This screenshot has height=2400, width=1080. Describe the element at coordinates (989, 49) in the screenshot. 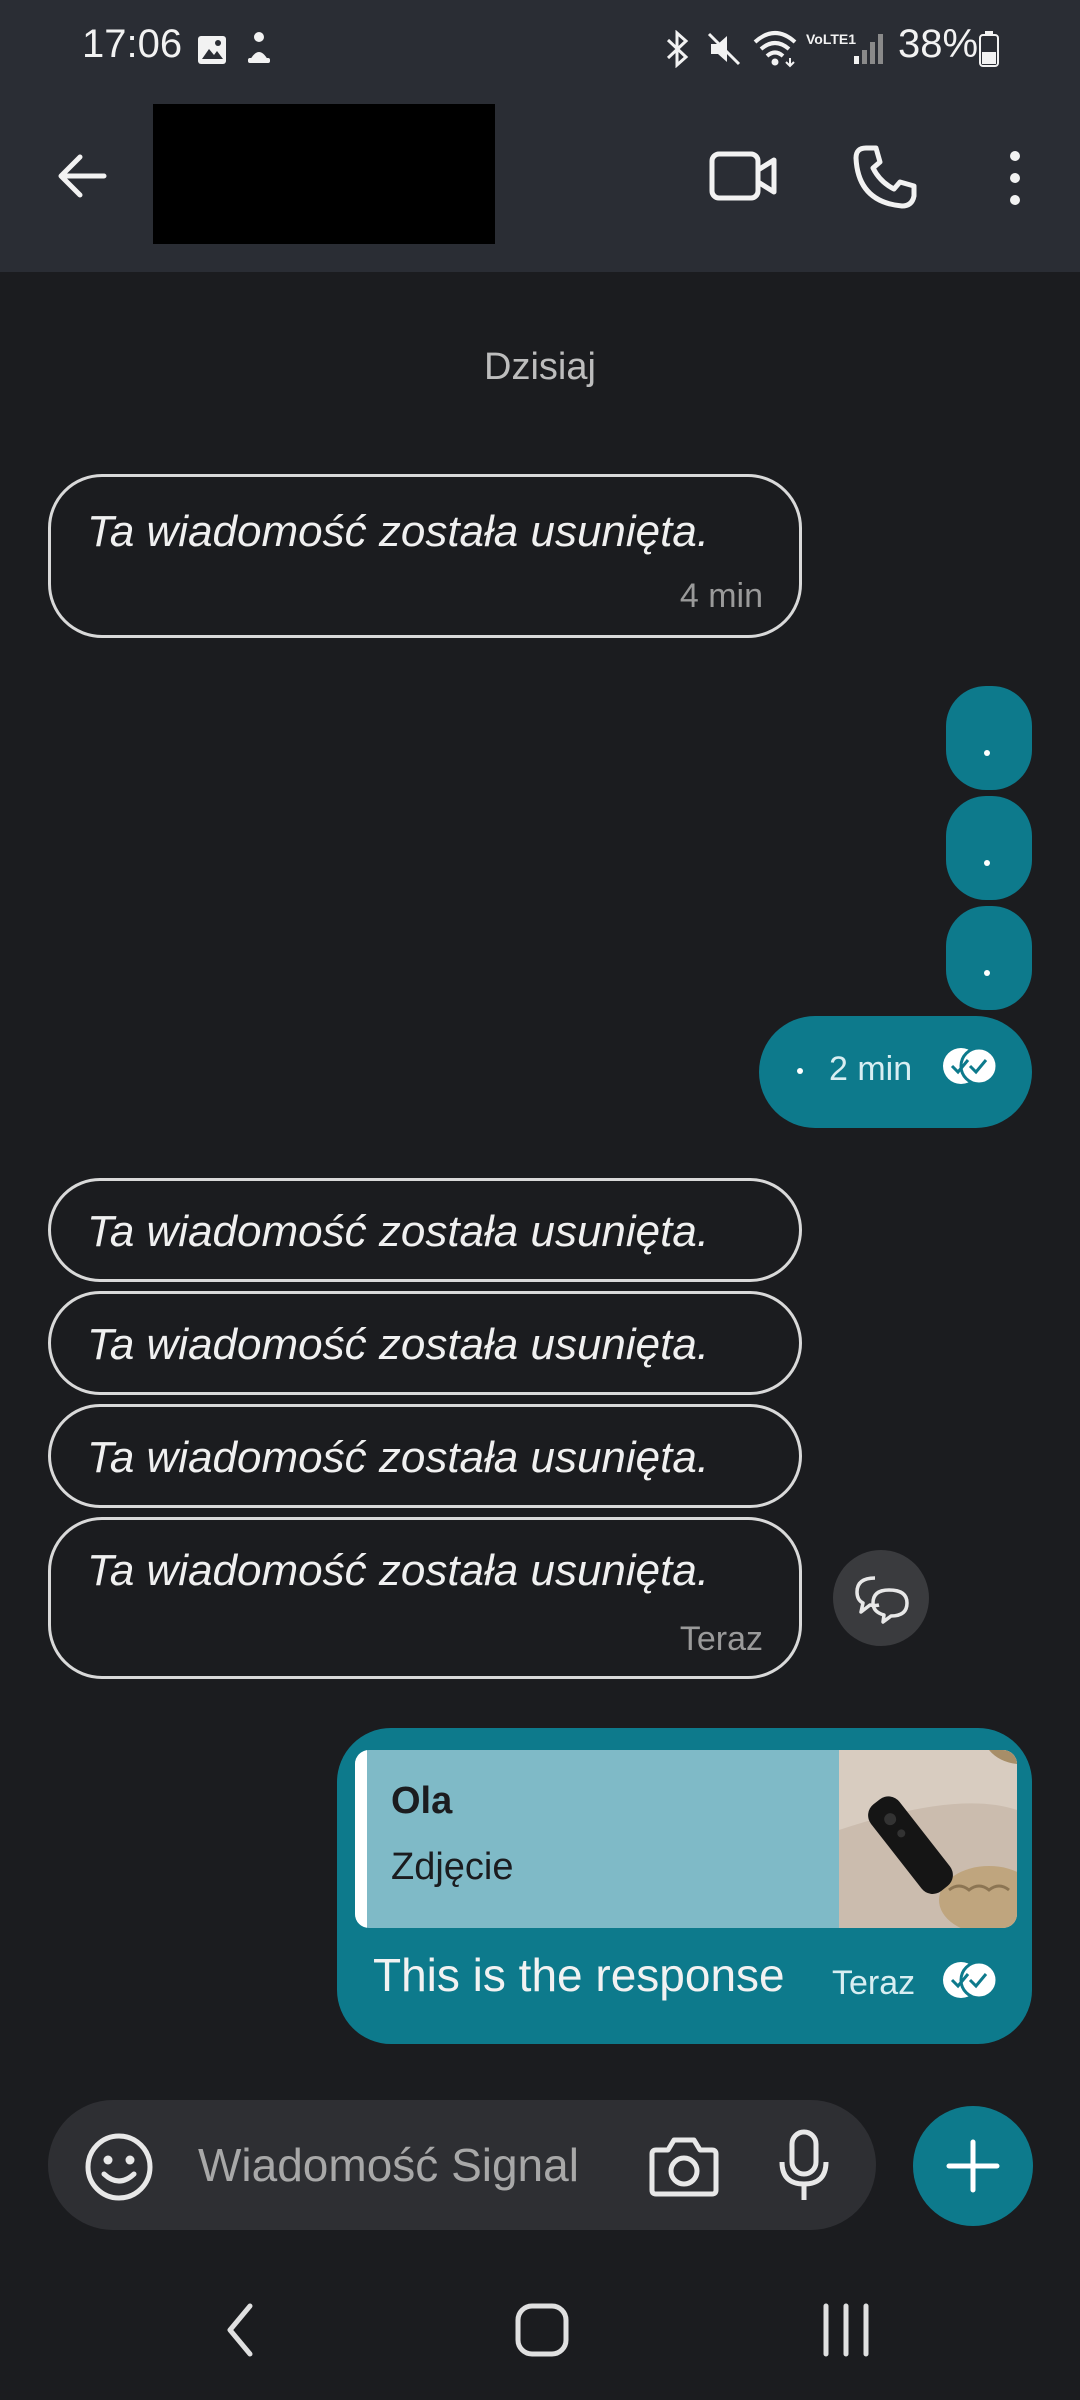

I see `battery-icon` at that location.